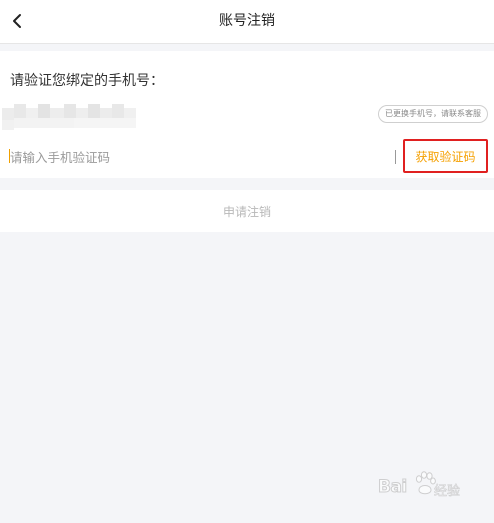 The height and width of the screenshot is (523, 494). What do you see at coordinates (433, 114) in the screenshot?
I see `phone-changed-contact-link: 已更换手机号，请联系客服` at bounding box center [433, 114].